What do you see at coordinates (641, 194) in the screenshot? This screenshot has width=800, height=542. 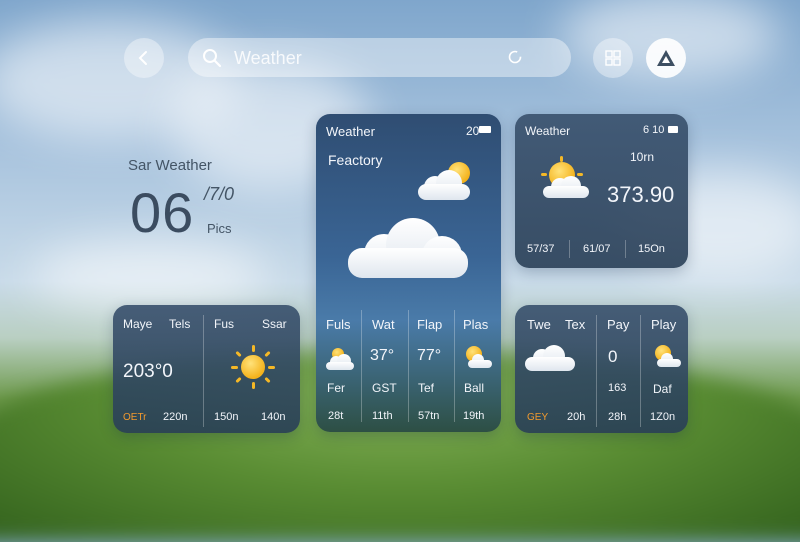 I see `current-temp: 373.90` at bounding box center [641, 194].